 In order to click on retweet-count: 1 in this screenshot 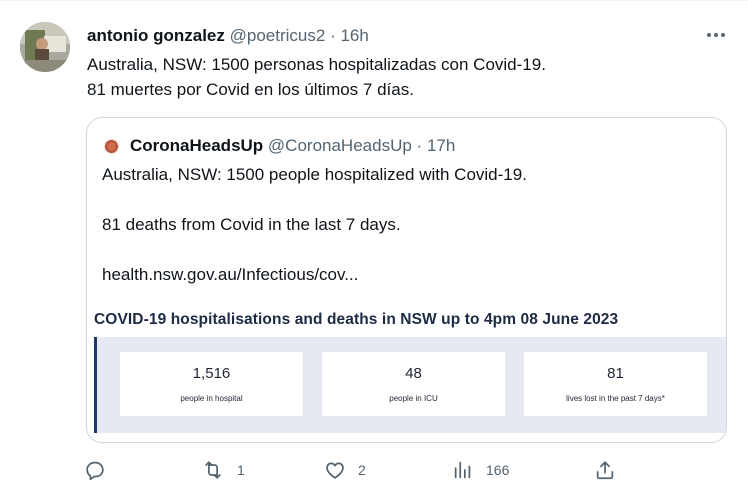, I will do `click(241, 470)`.